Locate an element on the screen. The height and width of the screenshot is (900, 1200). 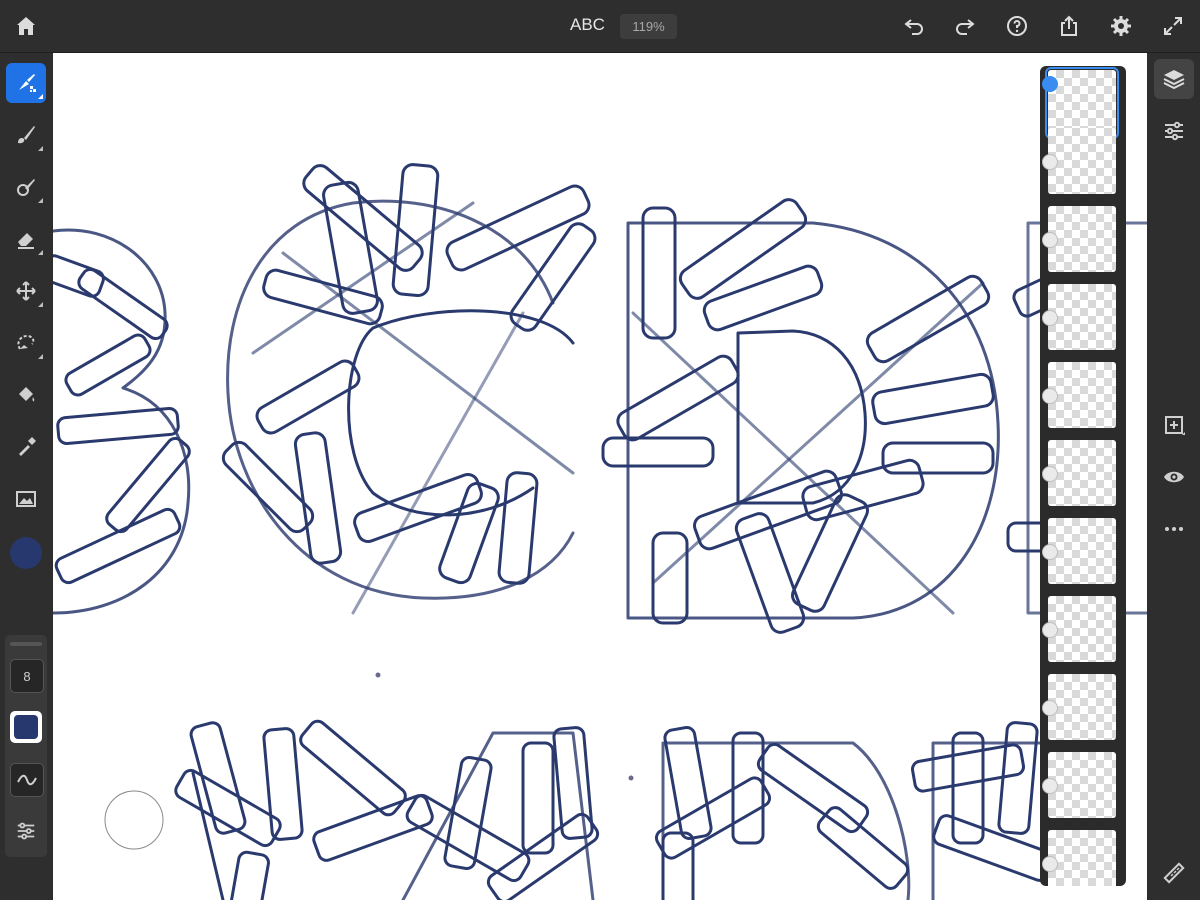
layers-panel is located at coordinates (1083, 476).